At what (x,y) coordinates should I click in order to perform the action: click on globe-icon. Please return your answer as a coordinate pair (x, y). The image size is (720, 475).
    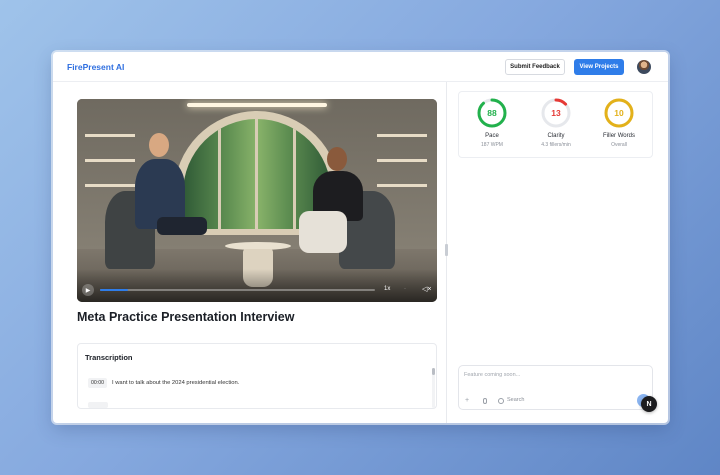
    Looking at the image, I should click on (501, 401).